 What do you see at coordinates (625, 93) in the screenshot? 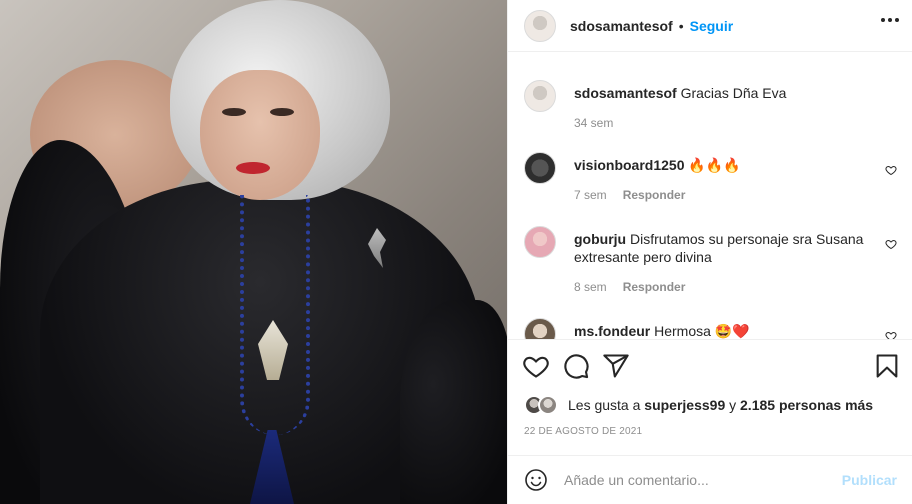
I see `caption-username: sdosamantesof` at bounding box center [625, 93].